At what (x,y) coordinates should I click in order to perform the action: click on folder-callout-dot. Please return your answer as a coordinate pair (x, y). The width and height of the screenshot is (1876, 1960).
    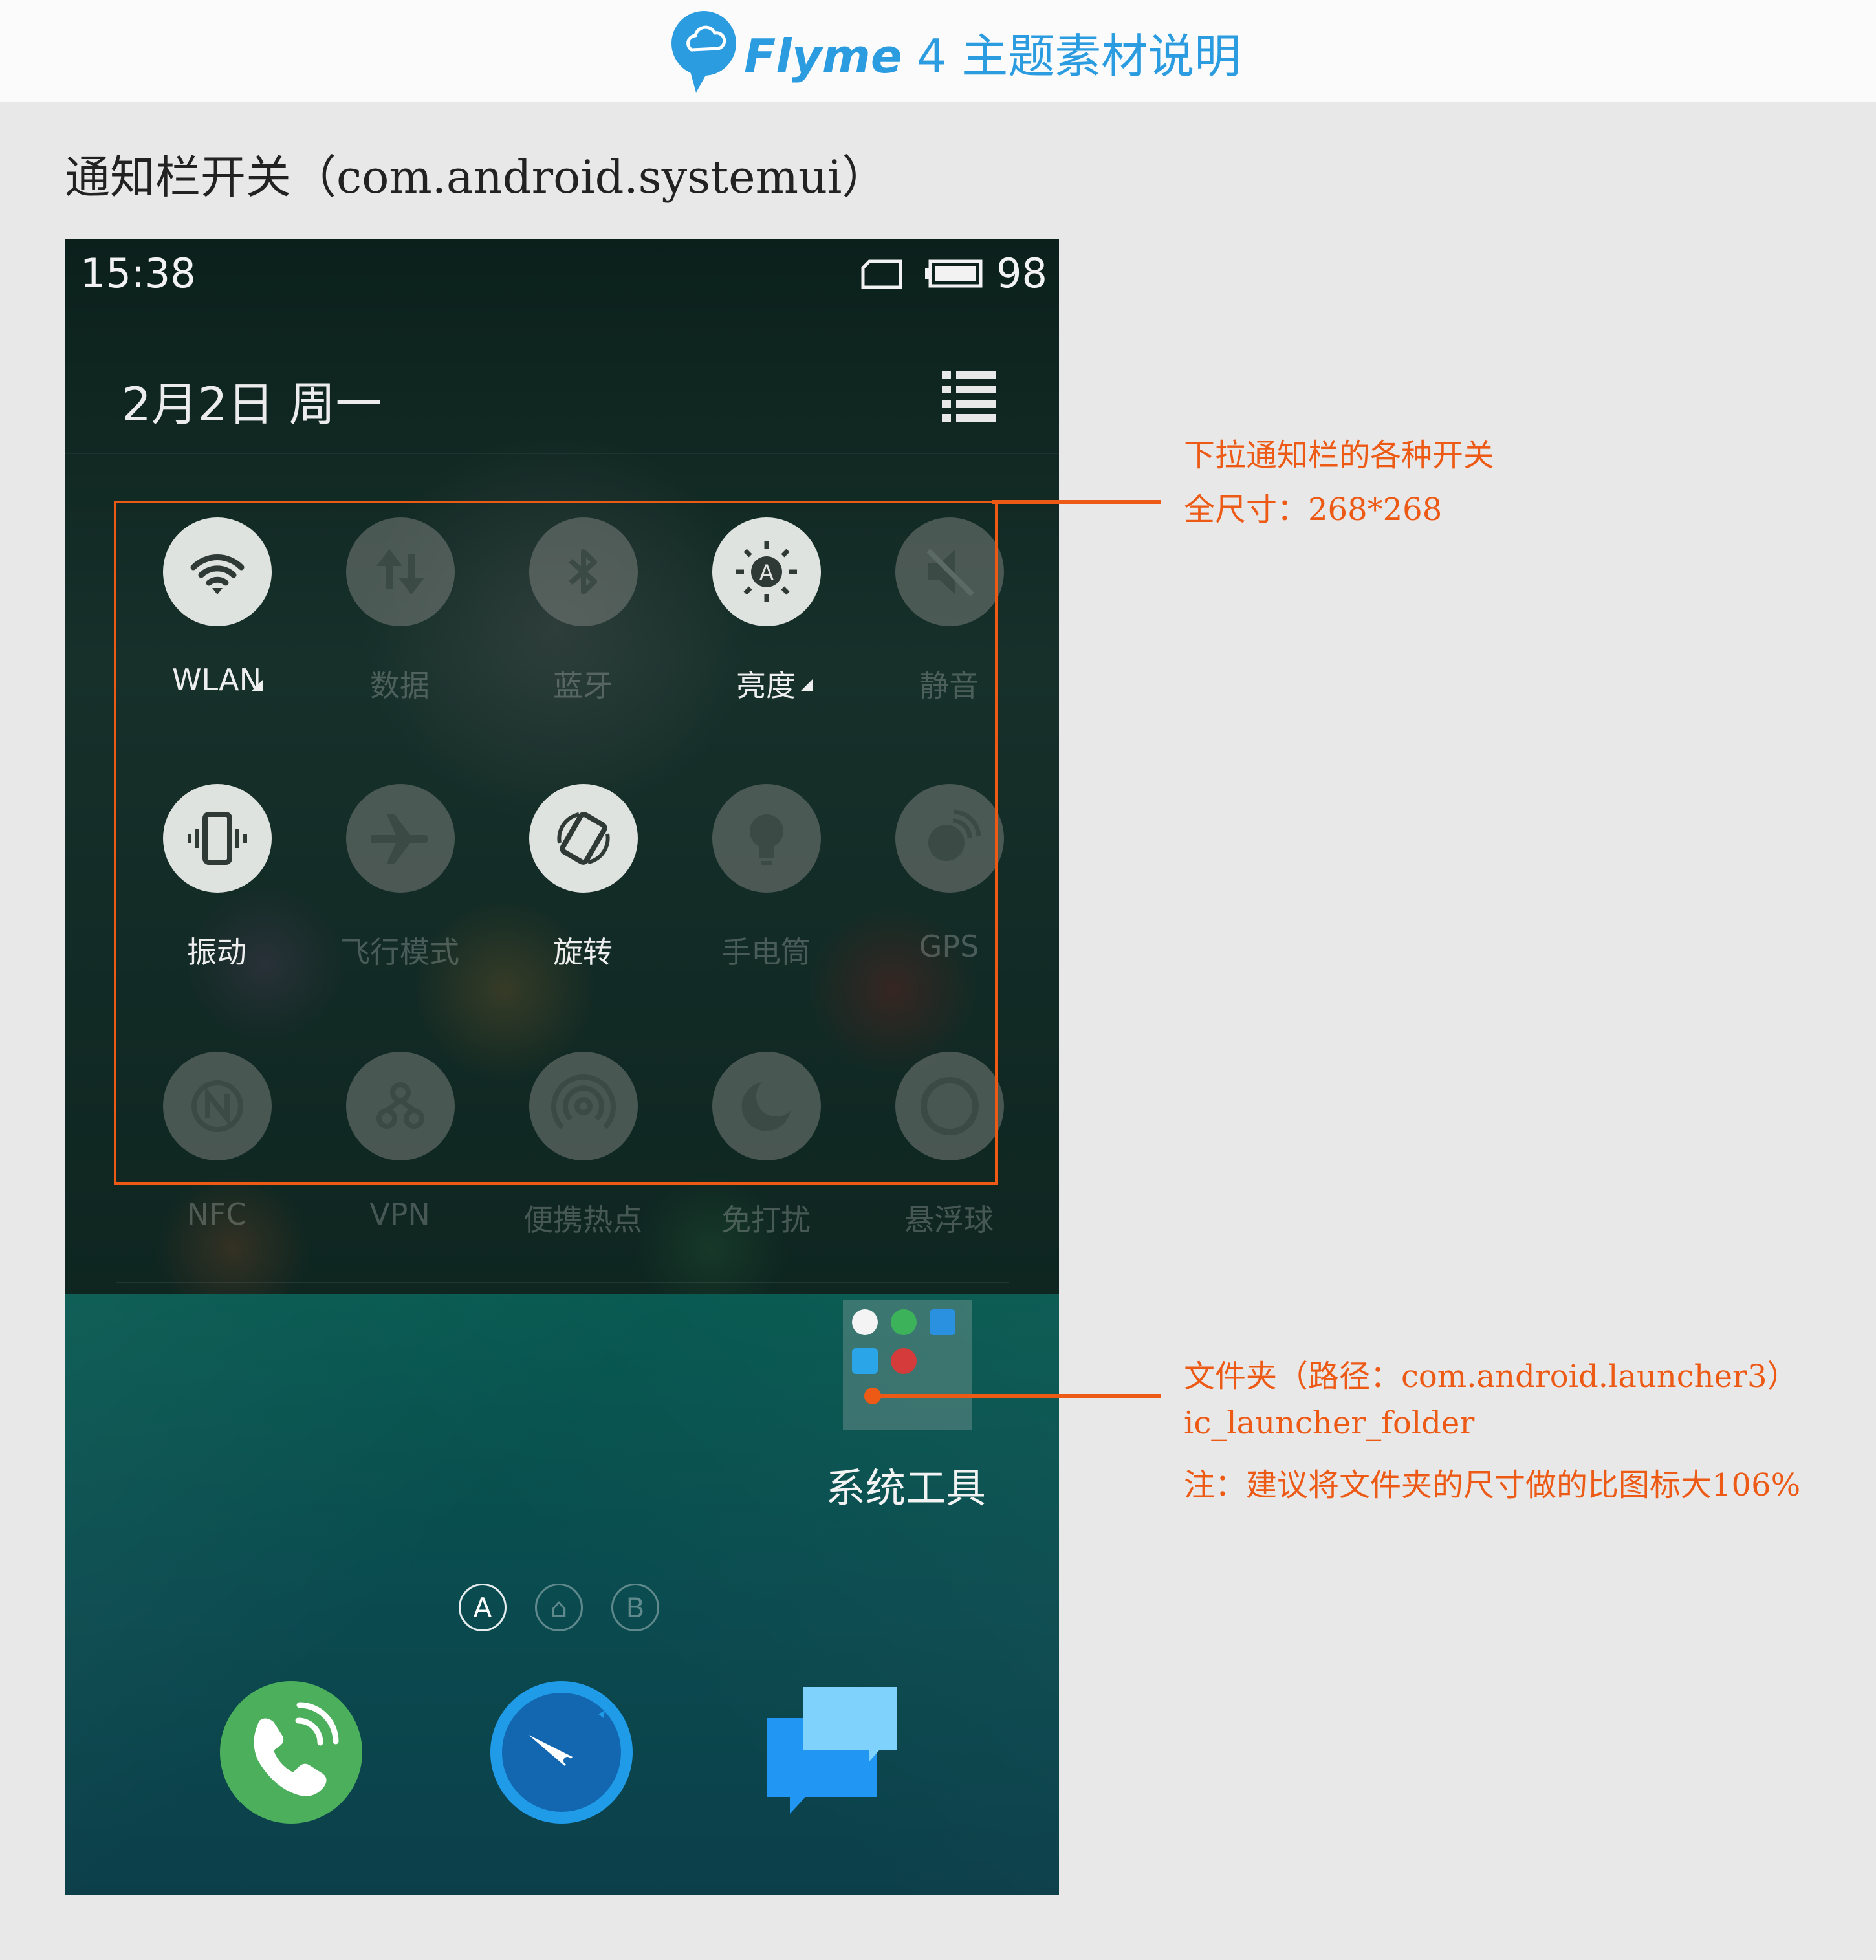
    Looking at the image, I should click on (873, 1396).